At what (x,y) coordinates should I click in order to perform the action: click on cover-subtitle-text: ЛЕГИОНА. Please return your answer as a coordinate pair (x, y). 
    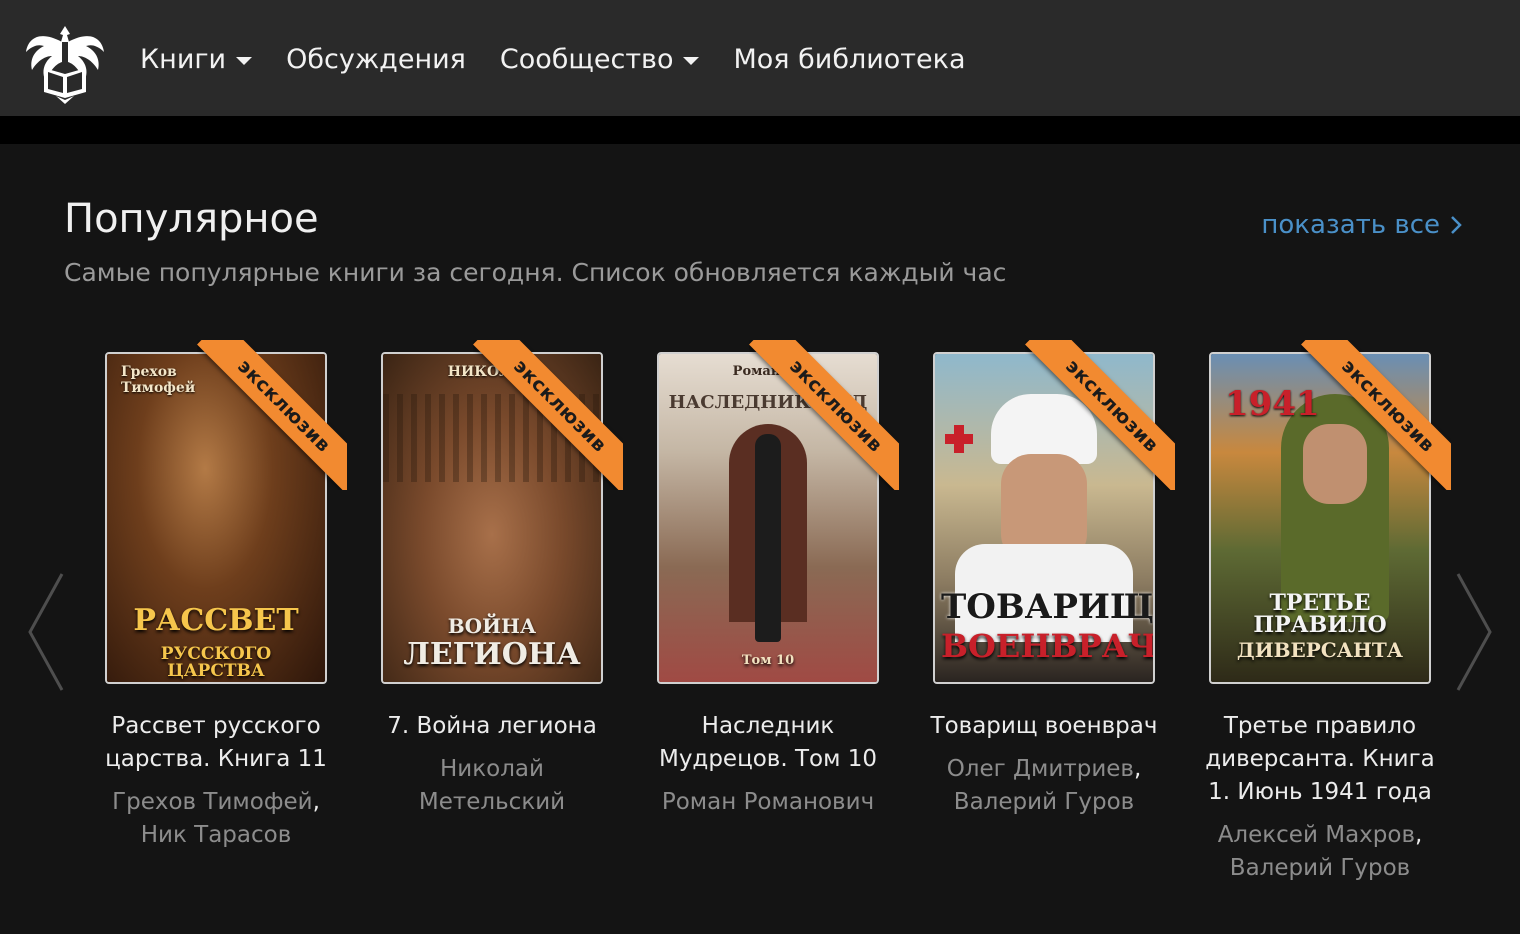
    Looking at the image, I should click on (492, 654).